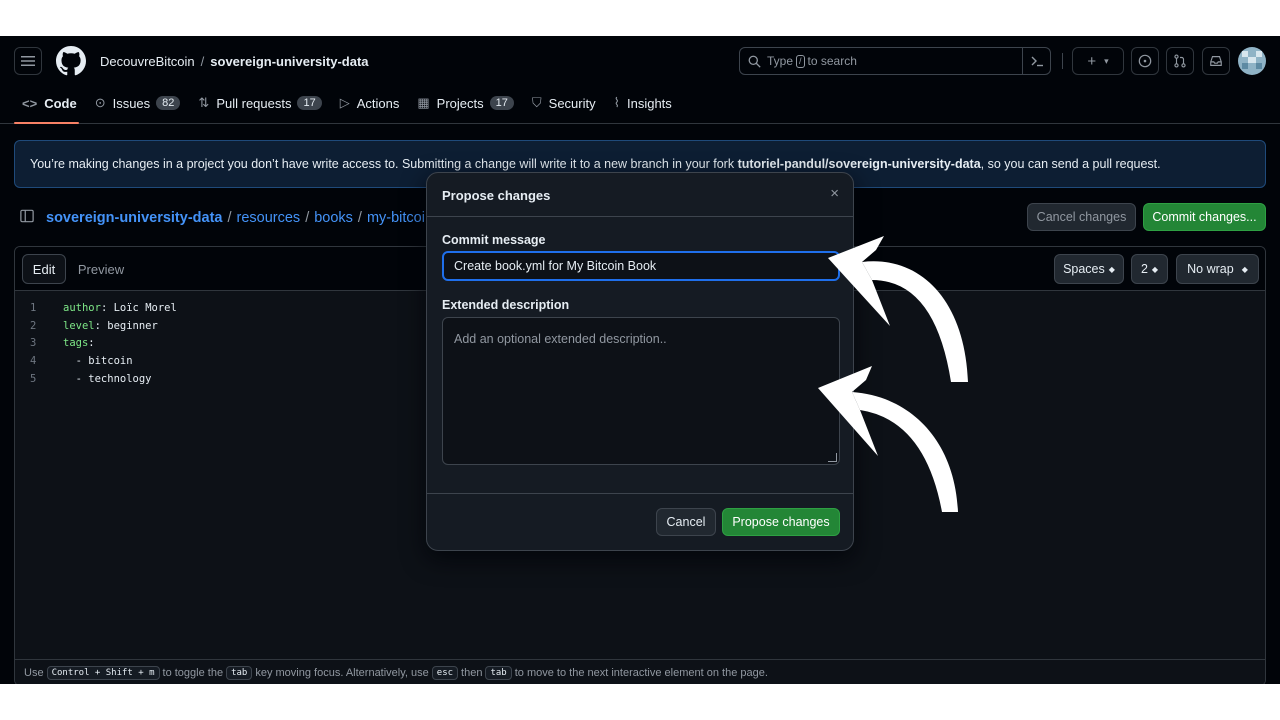  I want to click on annotation-arrows, so click(893, 374).